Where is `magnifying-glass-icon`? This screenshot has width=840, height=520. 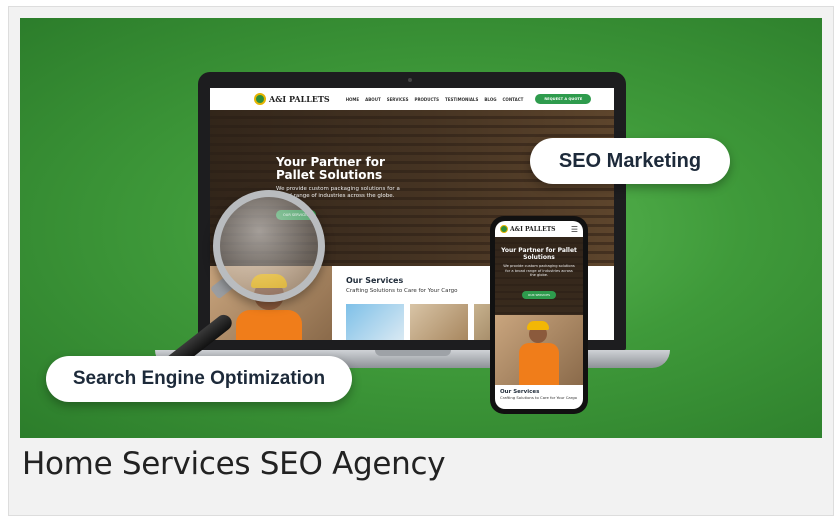 magnifying-glass-icon is located at coordinates (269, 246).